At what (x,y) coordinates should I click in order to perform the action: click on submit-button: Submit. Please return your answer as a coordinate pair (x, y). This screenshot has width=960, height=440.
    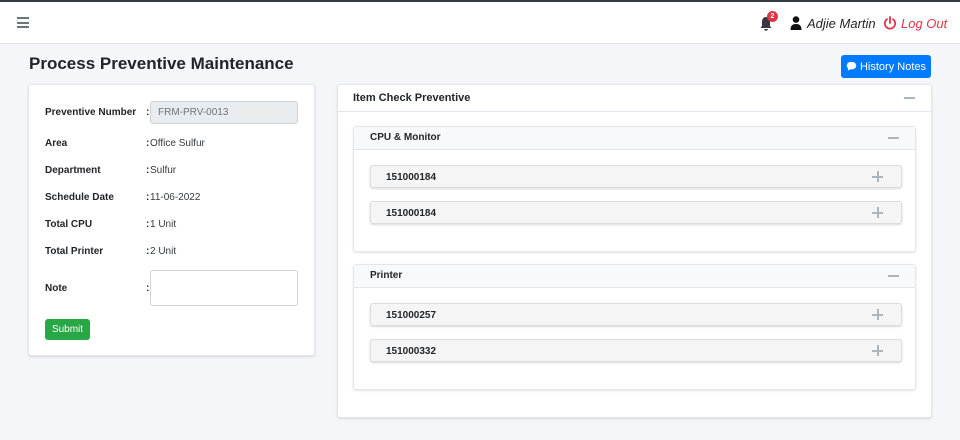
    Looking at the image, I should click on (67, 329).